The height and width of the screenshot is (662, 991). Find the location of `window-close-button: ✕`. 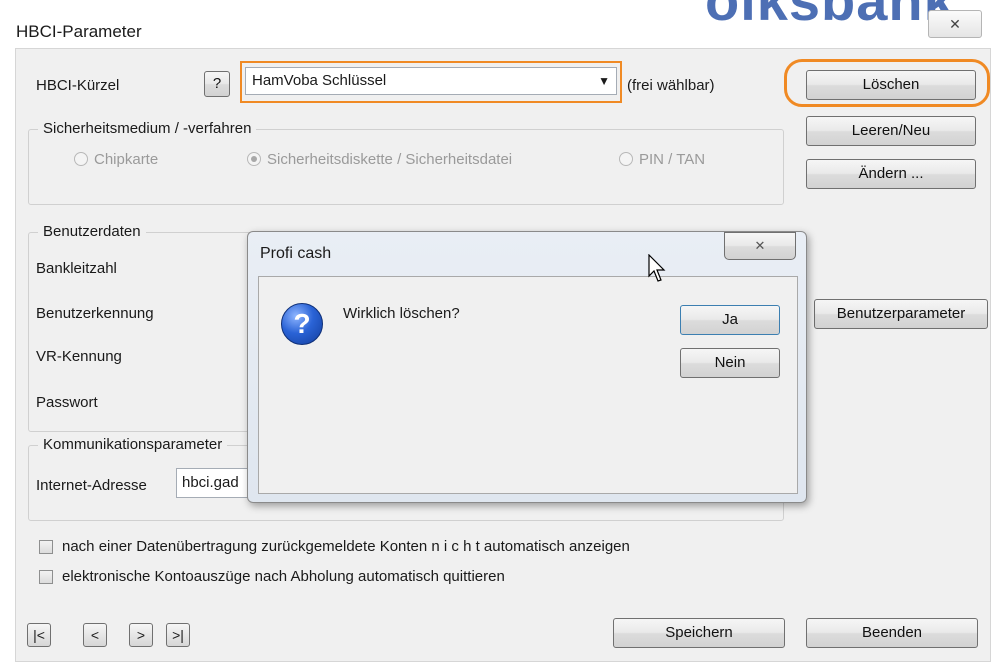

window-close-button: ✕ is located at coordinates (955, 24).